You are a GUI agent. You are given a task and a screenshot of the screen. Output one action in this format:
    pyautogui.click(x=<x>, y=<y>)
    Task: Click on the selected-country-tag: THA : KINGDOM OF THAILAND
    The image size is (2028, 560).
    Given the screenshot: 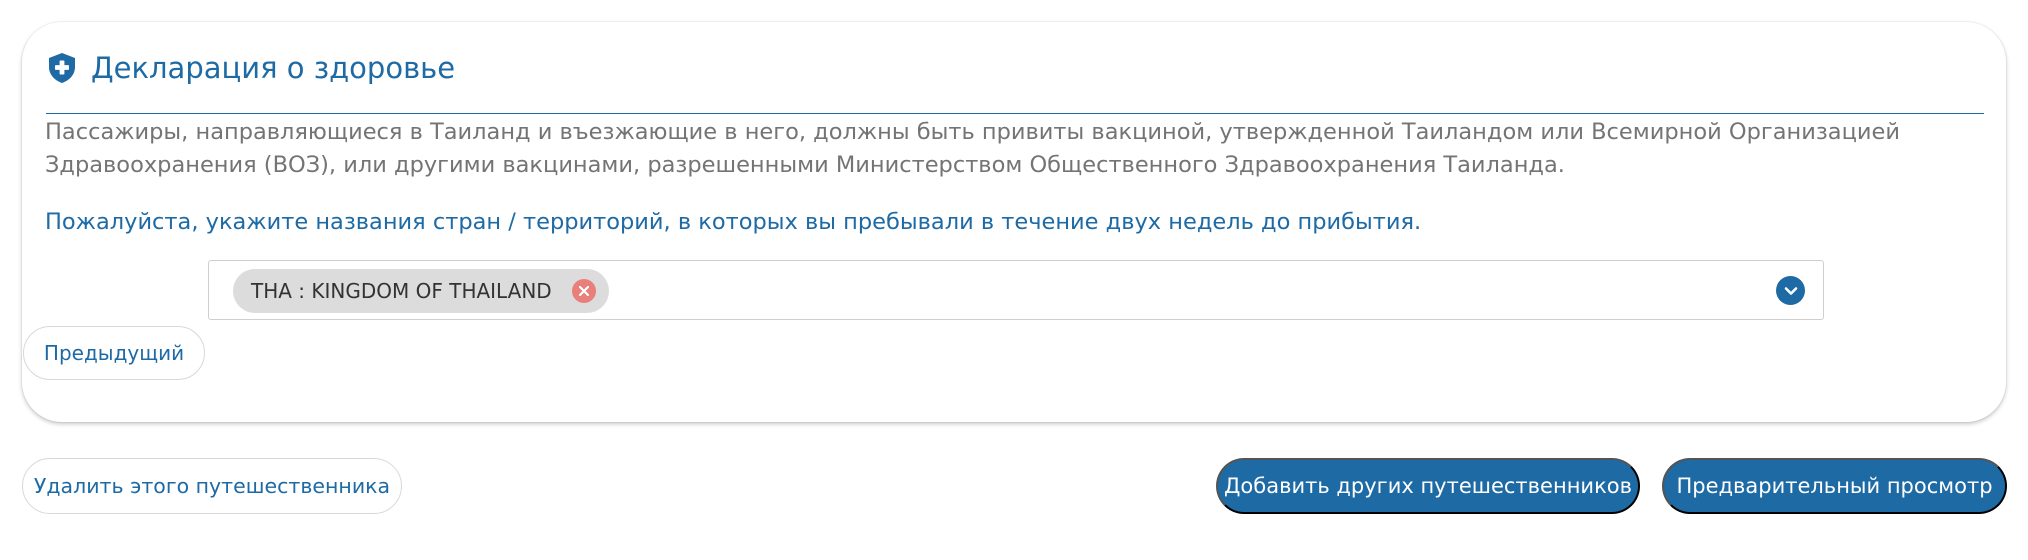 What is the action you would take?
    pyautogui.click(x=421, y=291)
    